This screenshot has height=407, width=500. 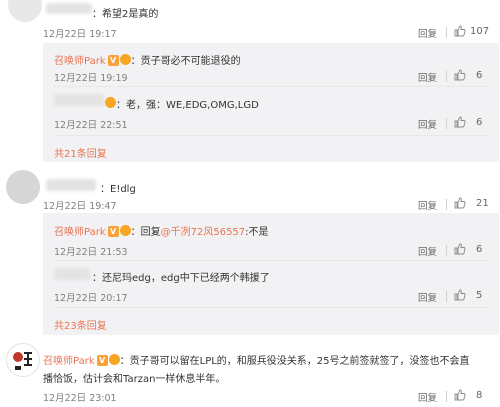 I want to click on like-count: 5, so click(x=479, y=295).